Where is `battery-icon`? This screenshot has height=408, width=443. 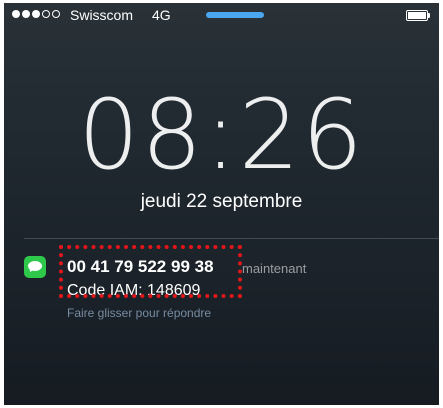
battery-icon is located at coordinates (417, 15).